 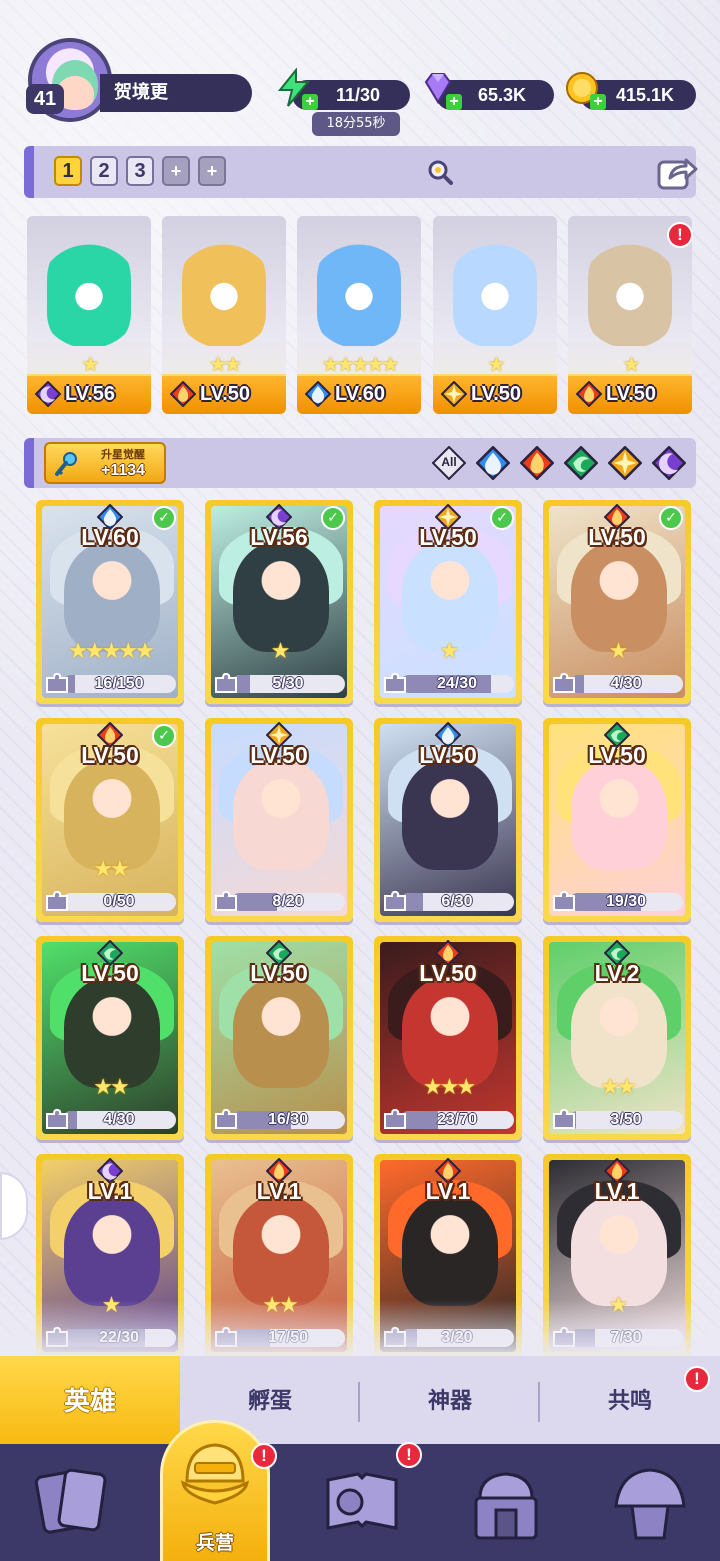 I want to click on hero-stars: ★, so click(x=449, y=651).